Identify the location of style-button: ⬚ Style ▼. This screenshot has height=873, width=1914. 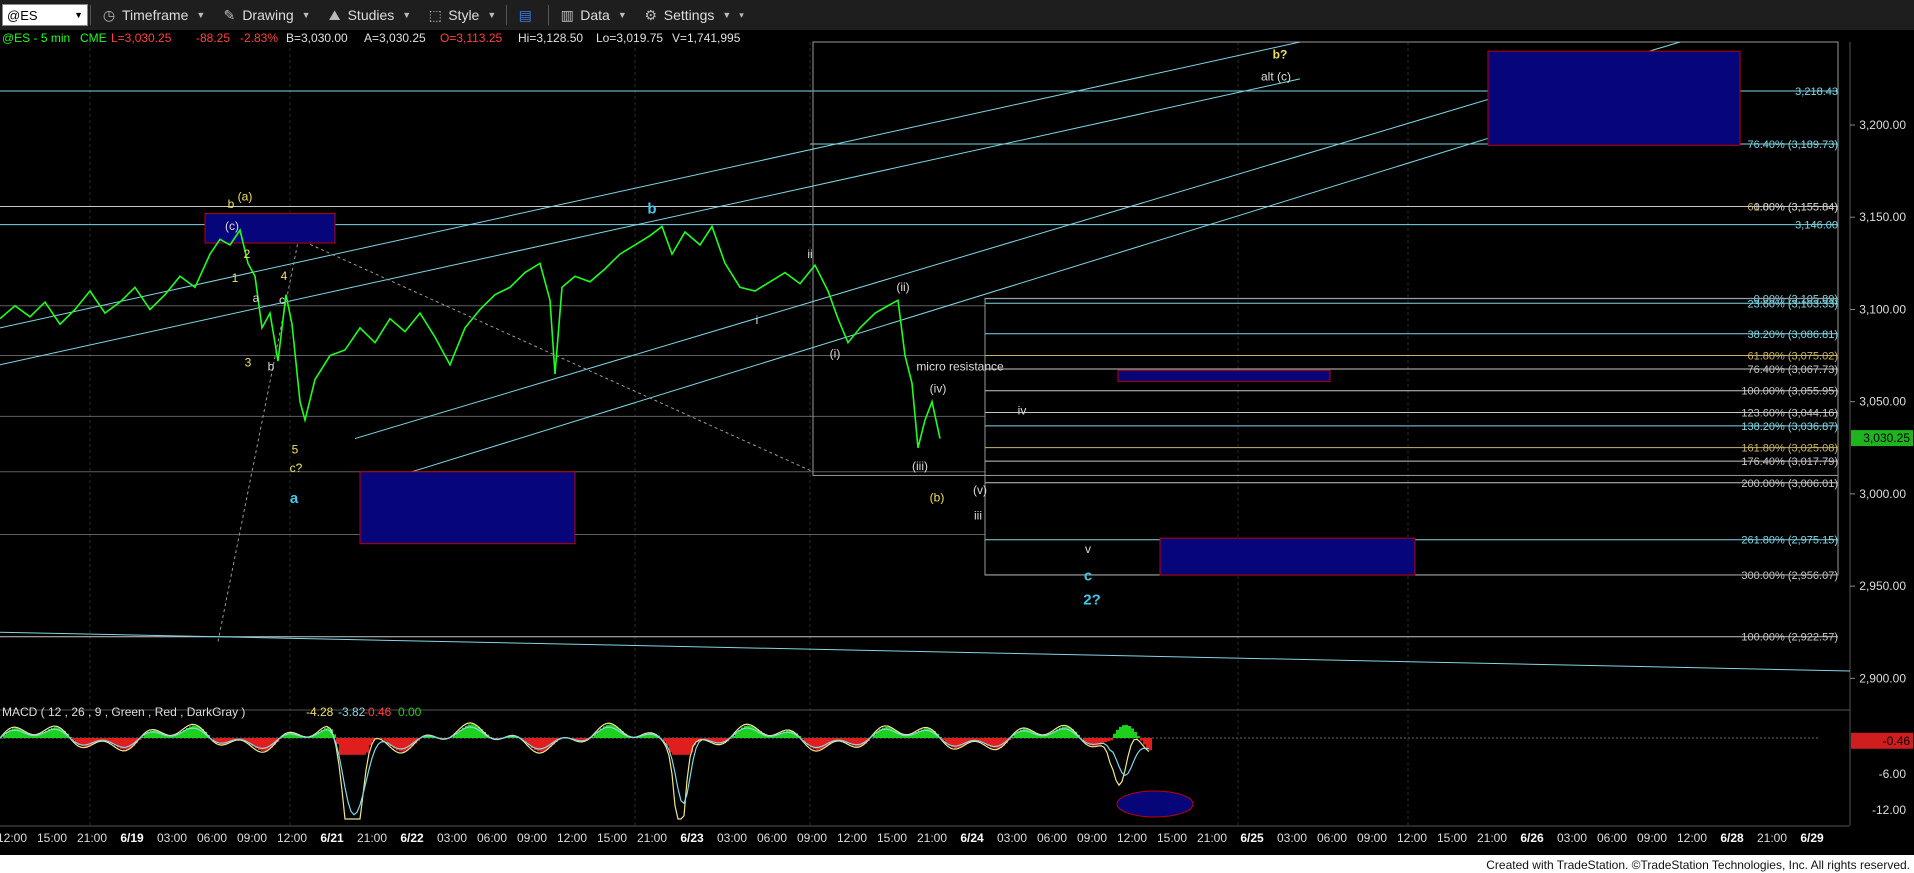
(461, 15).